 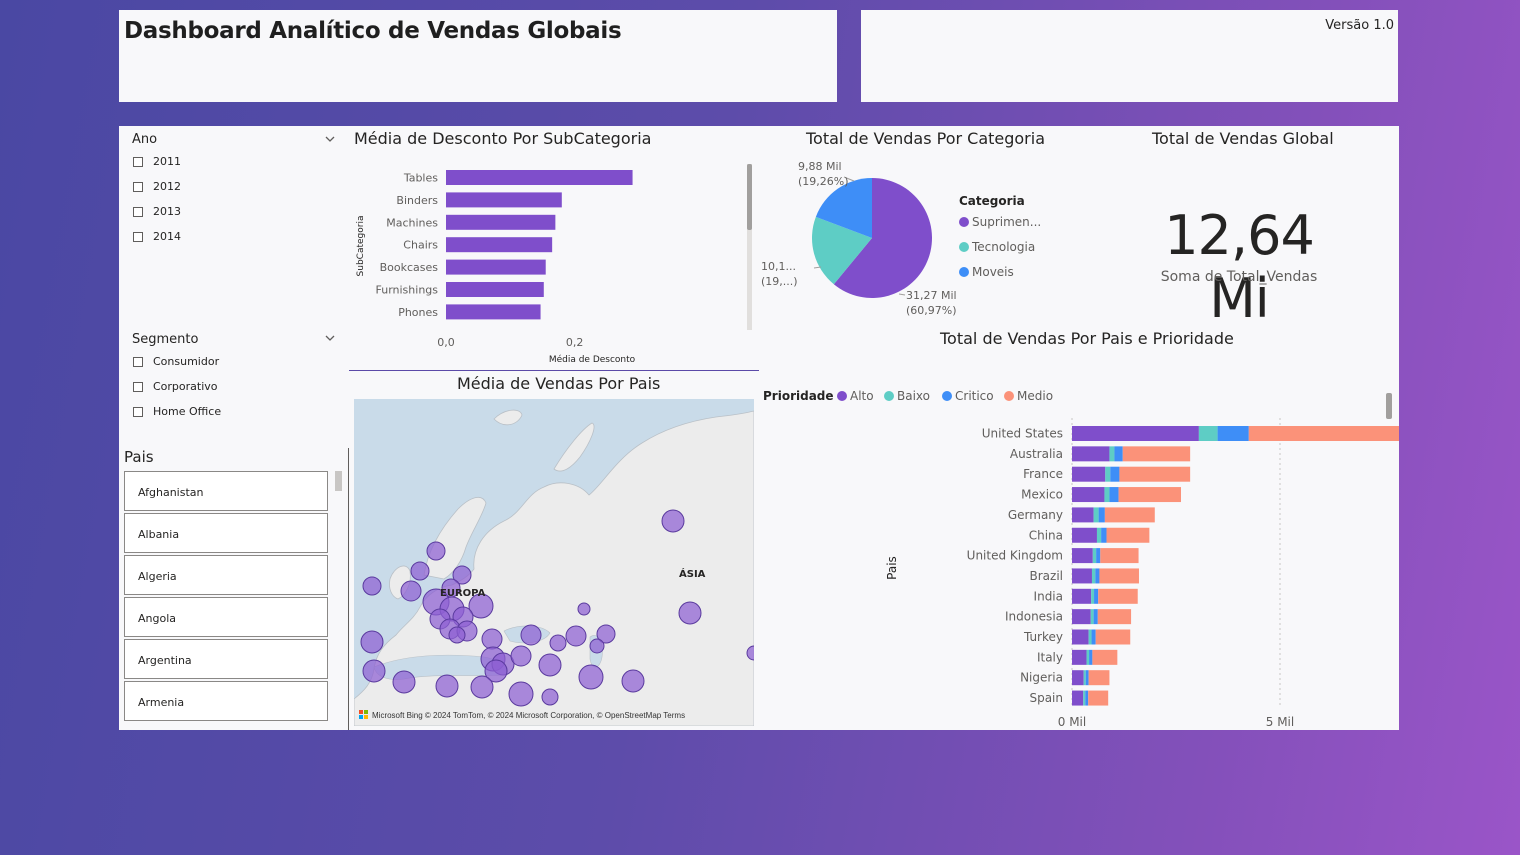 I want to click on slicer-ano-option: 2014, so click(x=157, y=236).